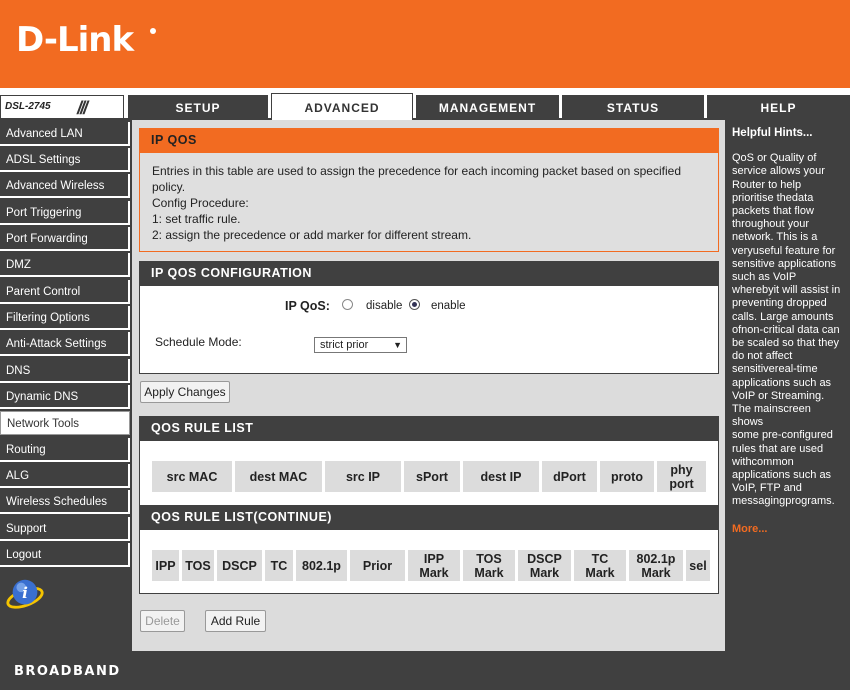 Image resolution: width=850 pixels, height=690 pixels. What do you see at coordinates (764, 277) in the screenshot?
I see `hint-line: such as VoIP` at bounding box center [764, 277].